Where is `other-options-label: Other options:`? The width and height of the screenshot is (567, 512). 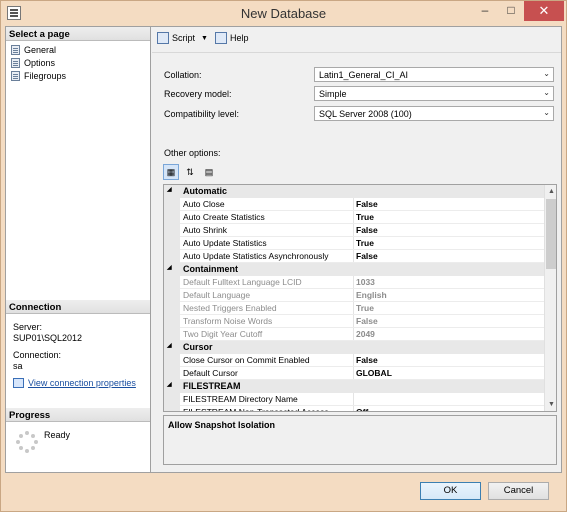 other-options-label: Other options: is located at coordinates (192, 153).